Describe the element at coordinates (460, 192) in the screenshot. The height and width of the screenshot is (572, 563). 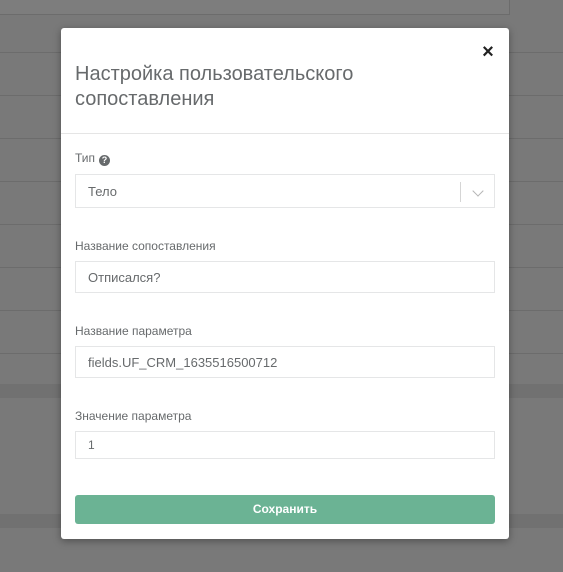
I see `select-divider` at that location.